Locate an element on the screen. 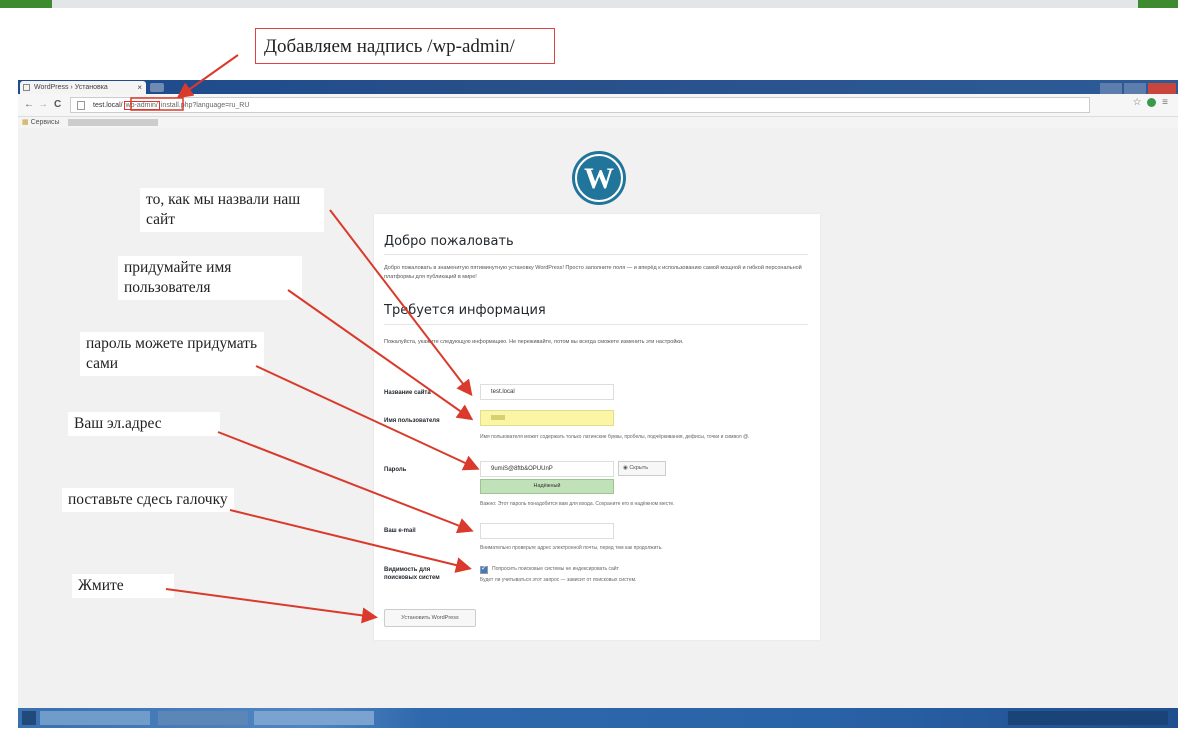  annotation-password: пароль можете придумать сами is located at coordinates (172, 354).